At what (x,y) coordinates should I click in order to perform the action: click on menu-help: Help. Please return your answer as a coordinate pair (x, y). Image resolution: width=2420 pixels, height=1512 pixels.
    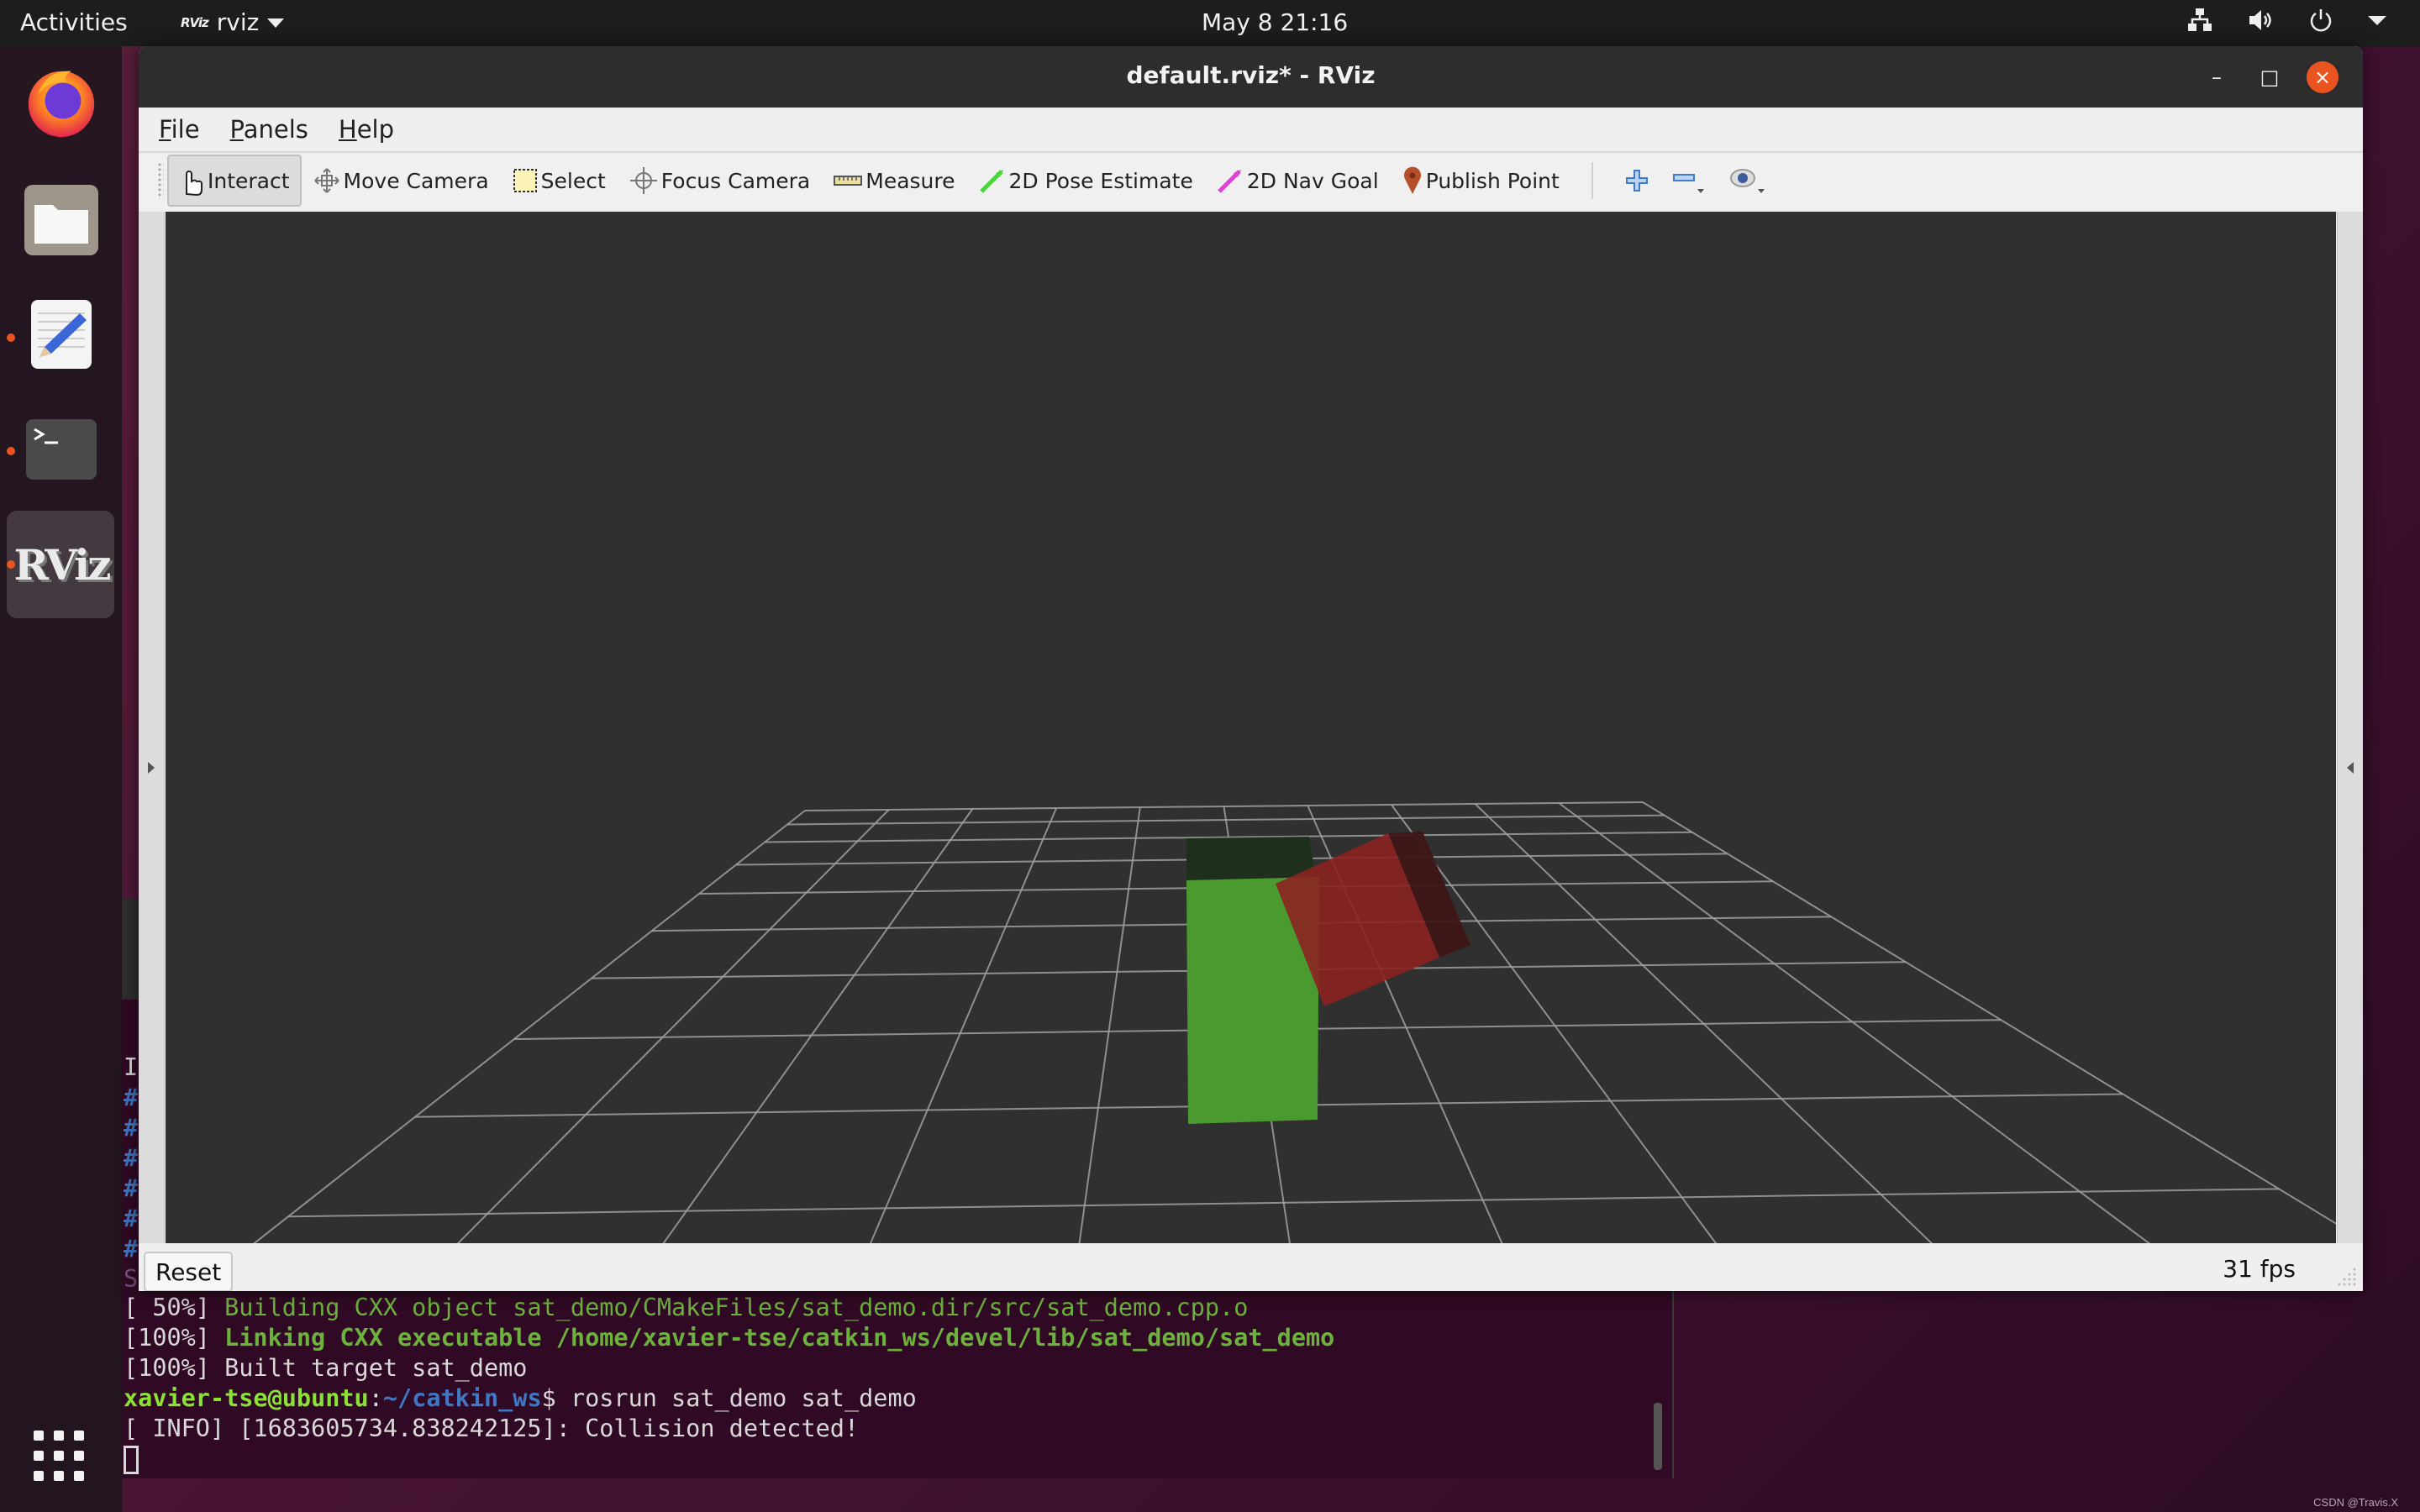
    Looking at the image, I should click on (367, 129).